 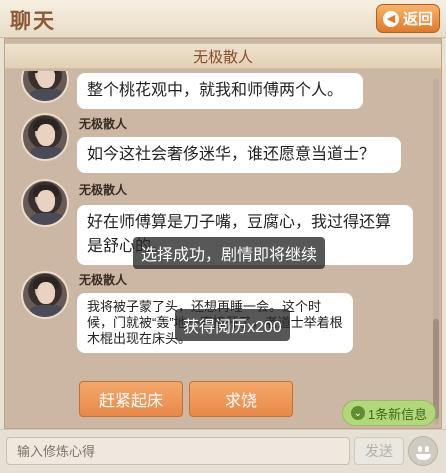 I want to click on message-bubble: 如今这社会奢侈迷华，谁还愿意当道士？, so click(x=239, y=155).